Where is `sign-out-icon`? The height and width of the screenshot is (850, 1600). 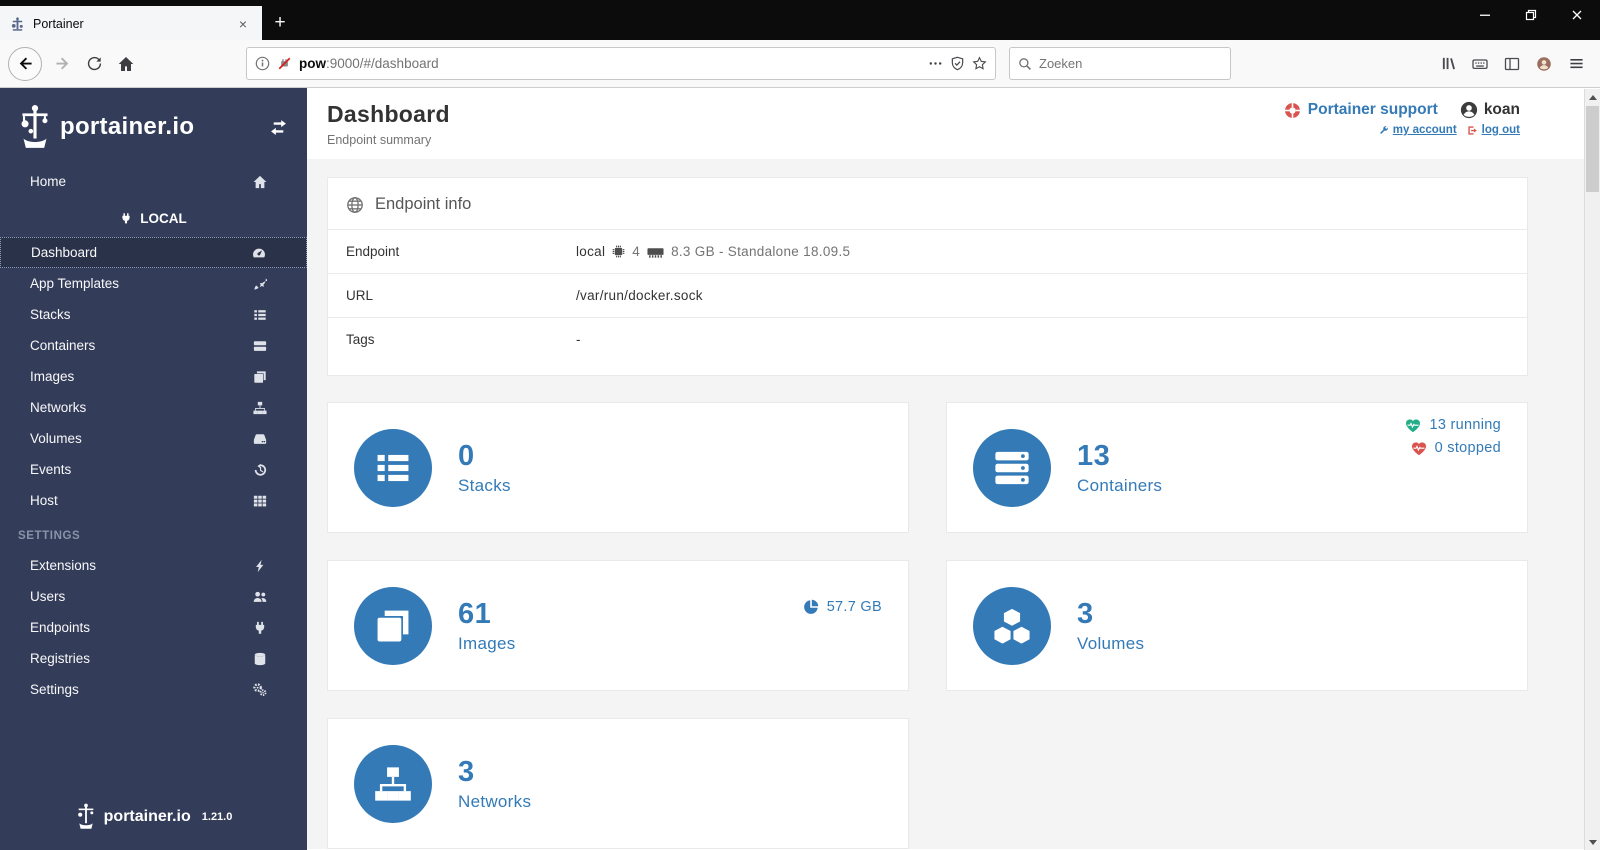
sign-out-icon is located at coordinates (1472, 130).